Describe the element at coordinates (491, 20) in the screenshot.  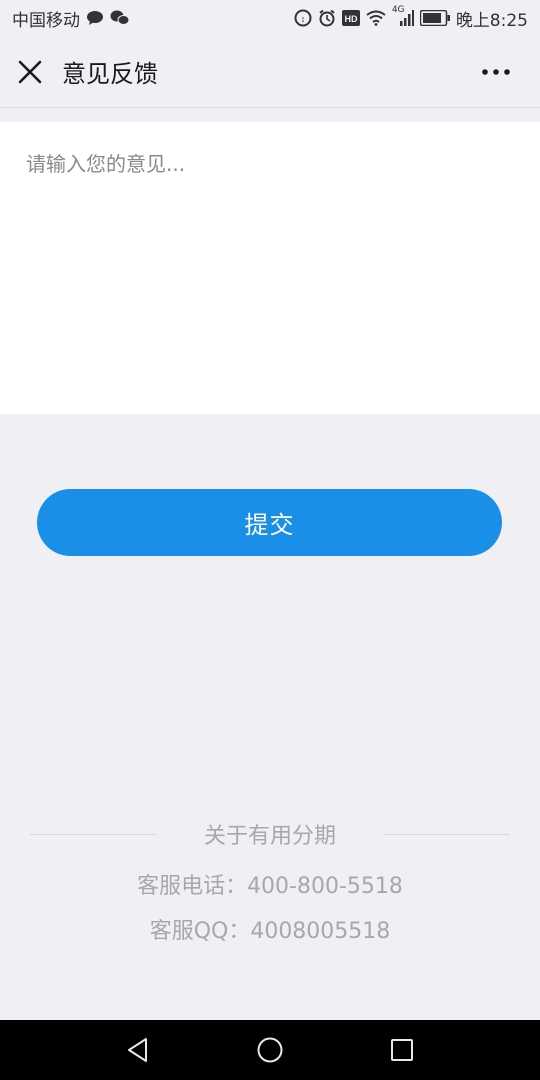
I see `status-time: 晚上8:25` at that location.